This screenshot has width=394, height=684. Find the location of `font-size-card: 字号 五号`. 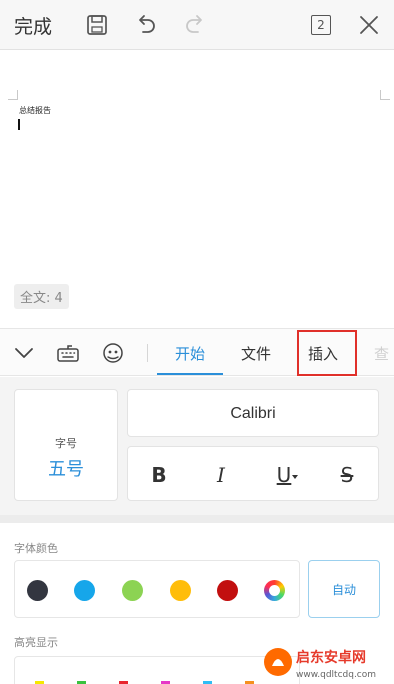

font-size-card: 字号 五号 is located at coordinates (66, 445).